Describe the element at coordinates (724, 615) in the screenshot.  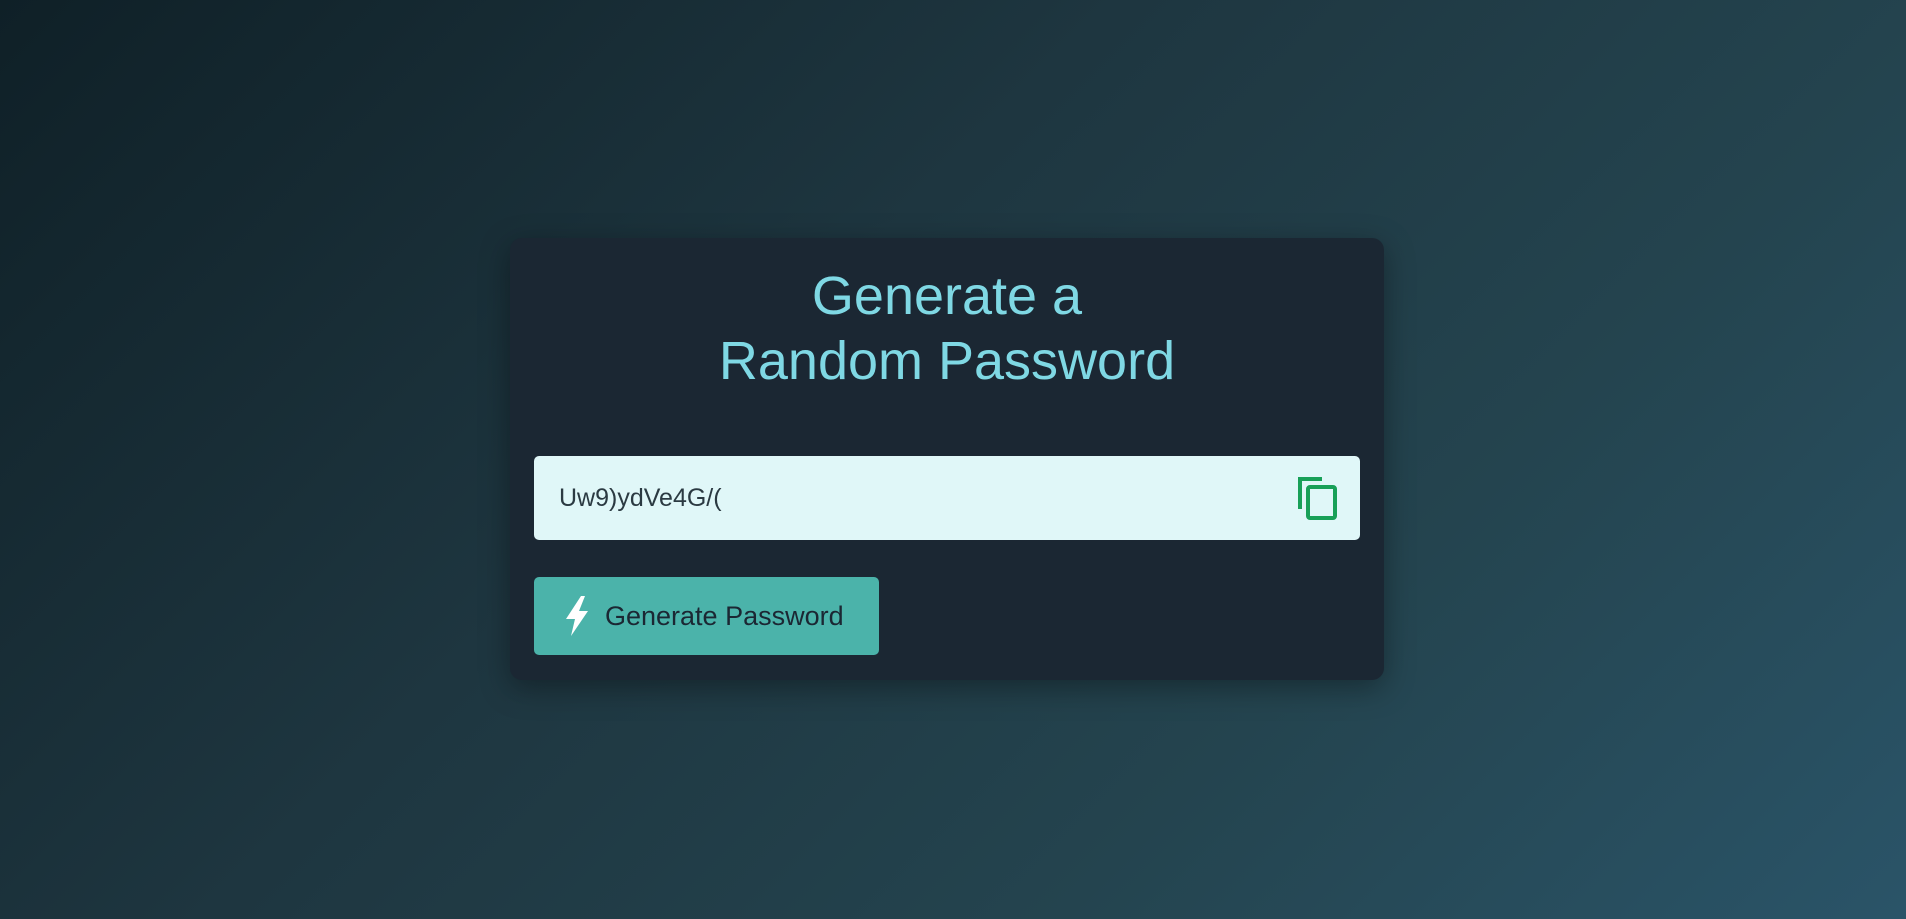
I see `generate-password-label: Generate Password` at that location.